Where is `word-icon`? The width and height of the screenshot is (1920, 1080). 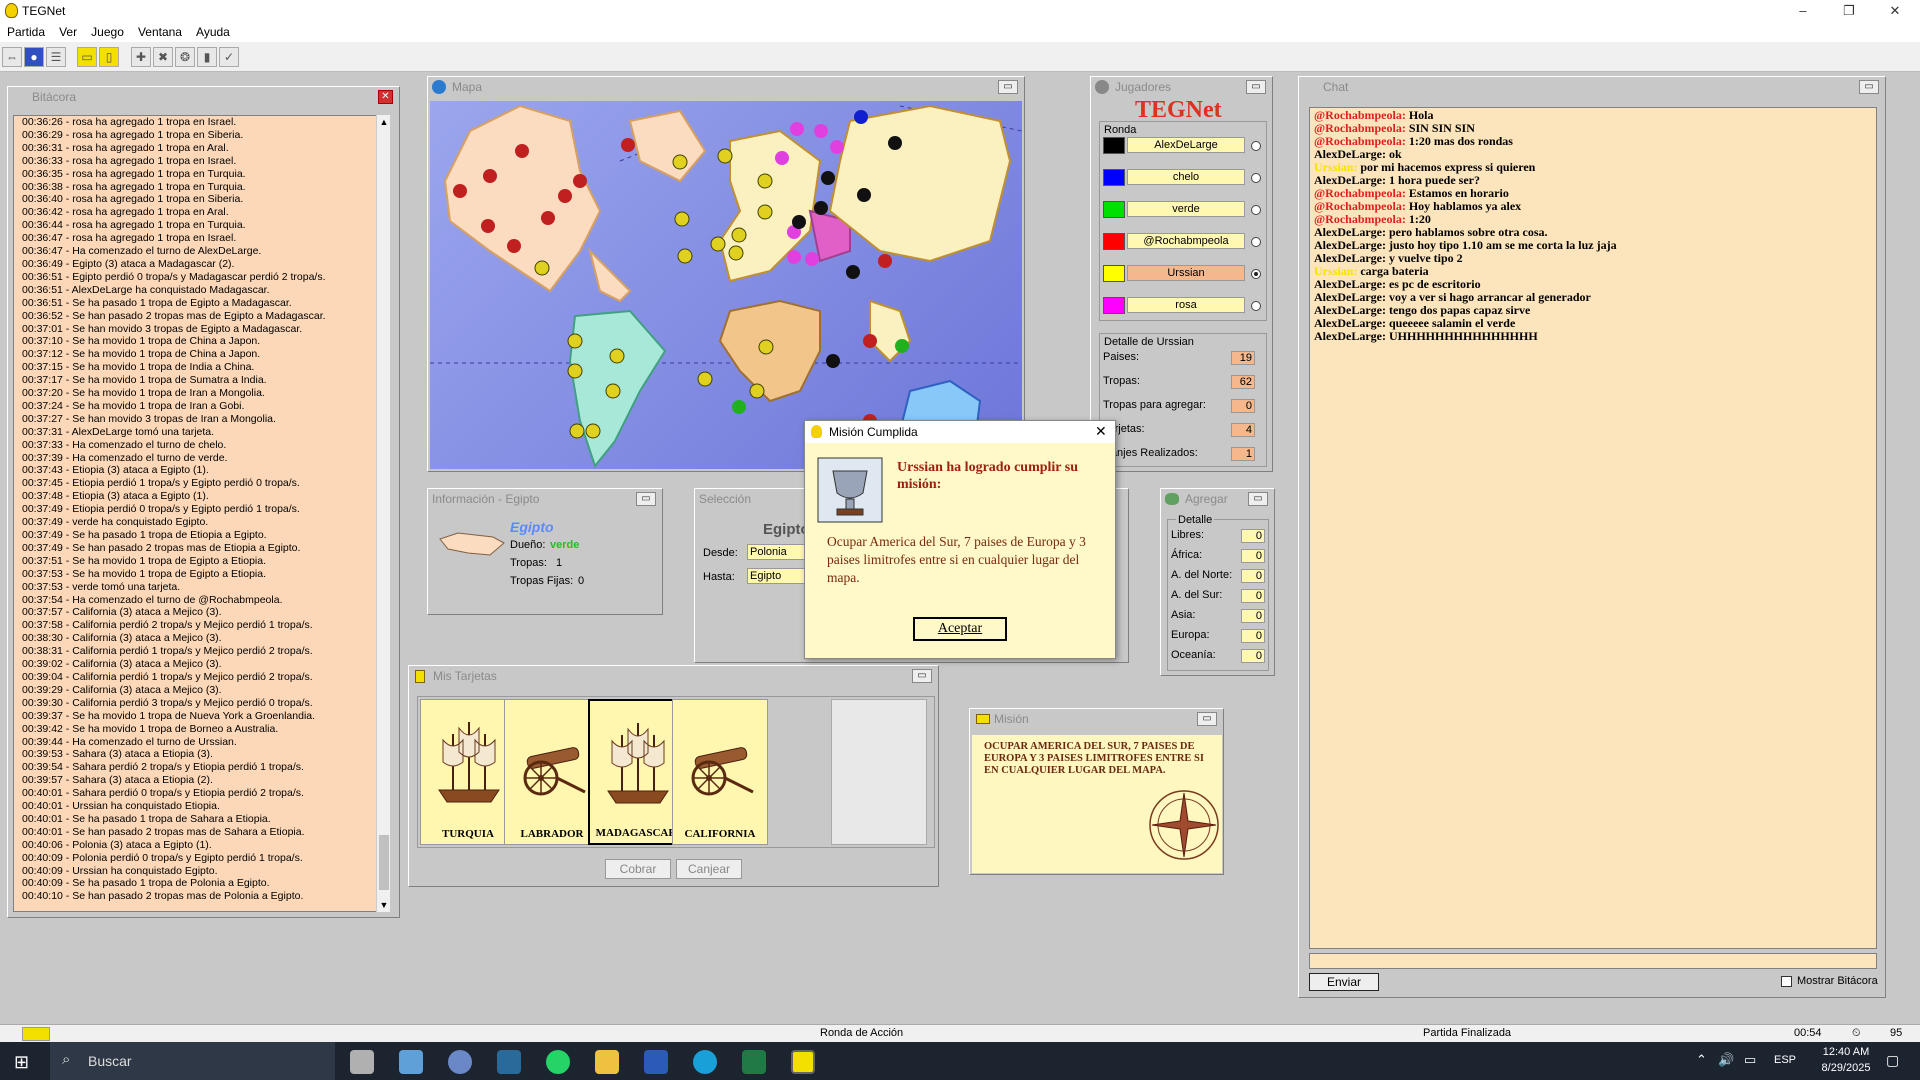
word-icon is located at coordinates (656, 1062).